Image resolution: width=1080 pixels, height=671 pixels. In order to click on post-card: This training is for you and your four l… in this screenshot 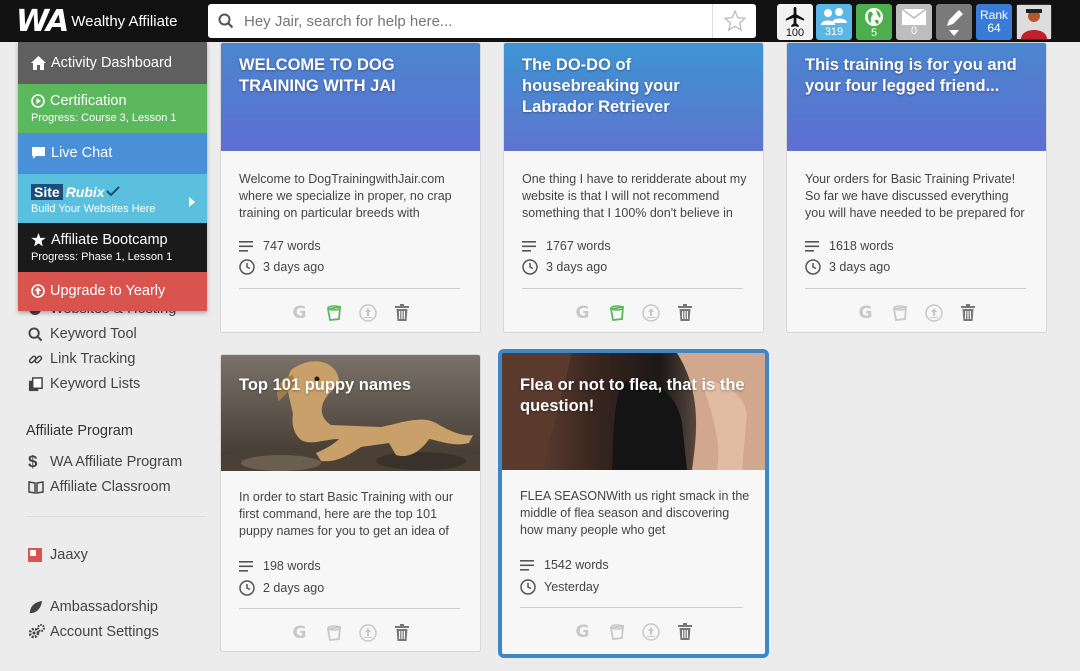, I will do `click(916, 187)`.